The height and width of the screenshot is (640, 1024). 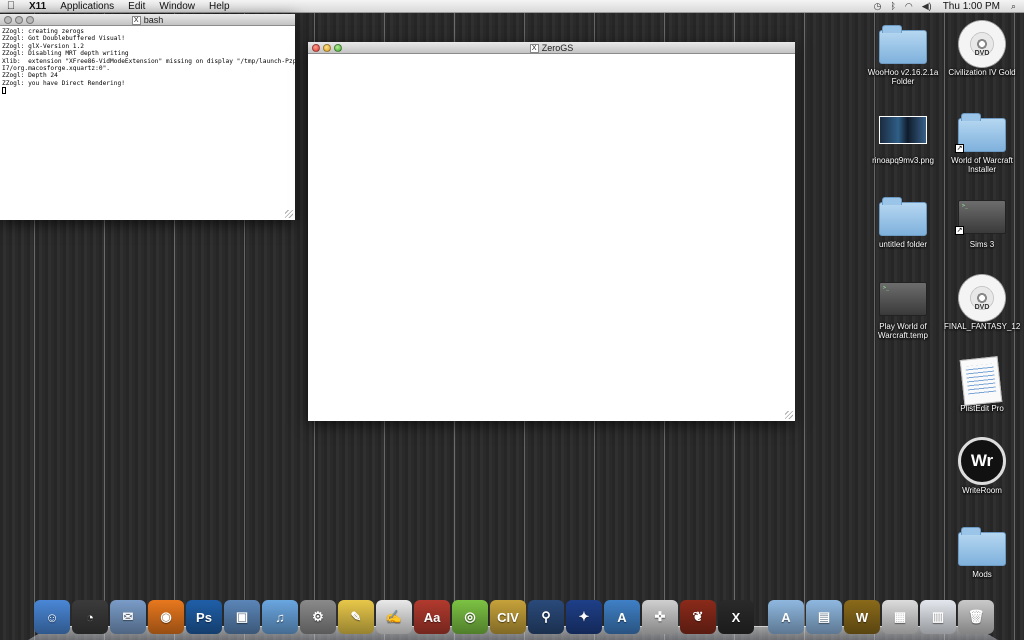 I want to click on dock-separator, so click(x=761, y=617).